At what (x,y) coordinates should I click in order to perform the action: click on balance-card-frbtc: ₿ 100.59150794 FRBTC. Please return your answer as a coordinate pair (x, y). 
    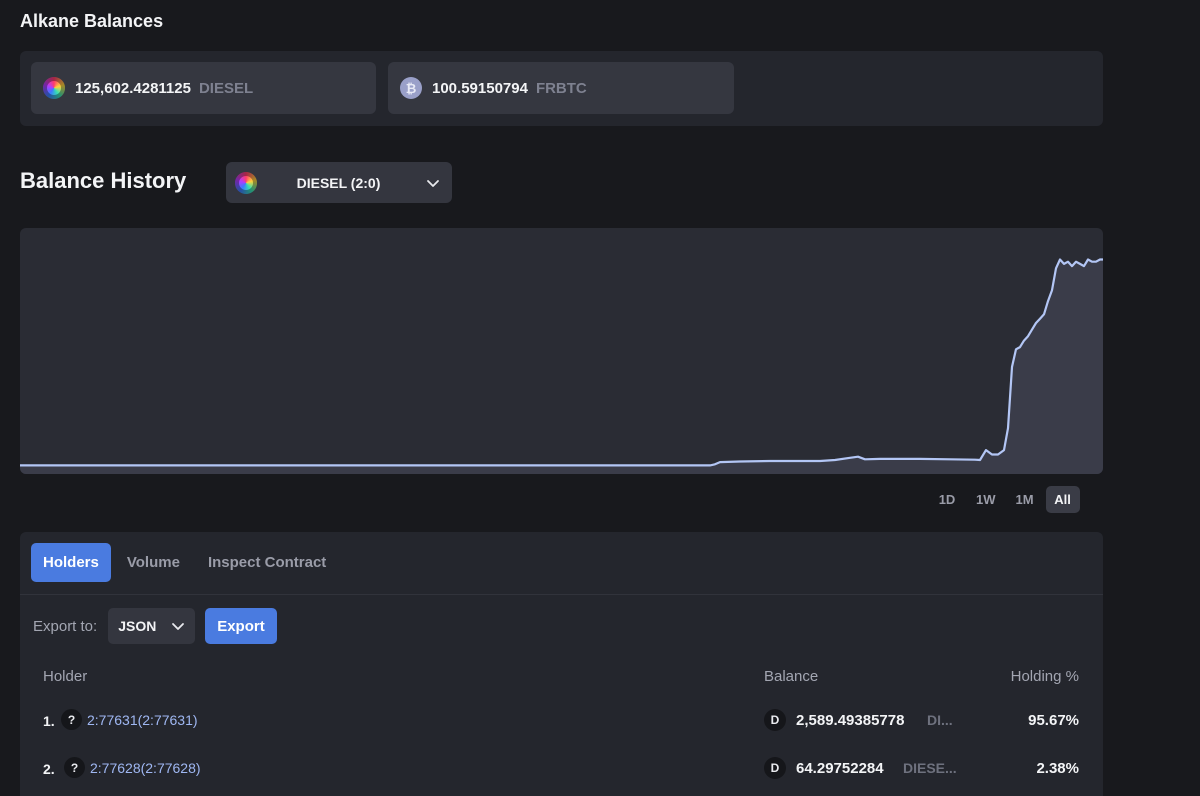
    Looking at the image, I should click on (561, 88).